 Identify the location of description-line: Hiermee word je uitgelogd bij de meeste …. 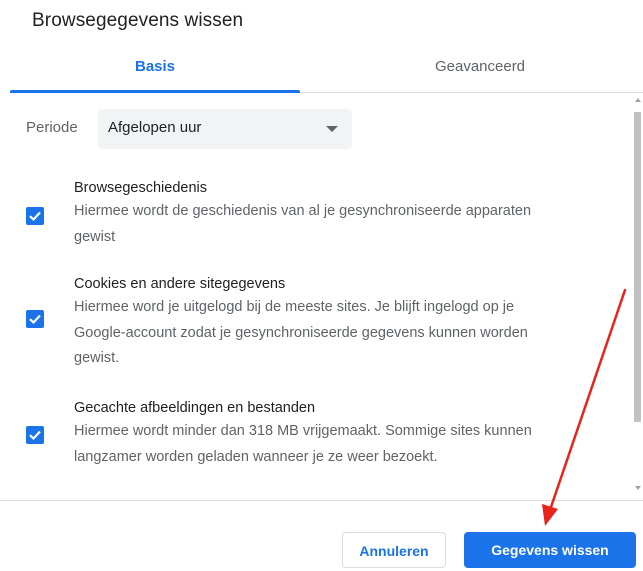
(294, 307).